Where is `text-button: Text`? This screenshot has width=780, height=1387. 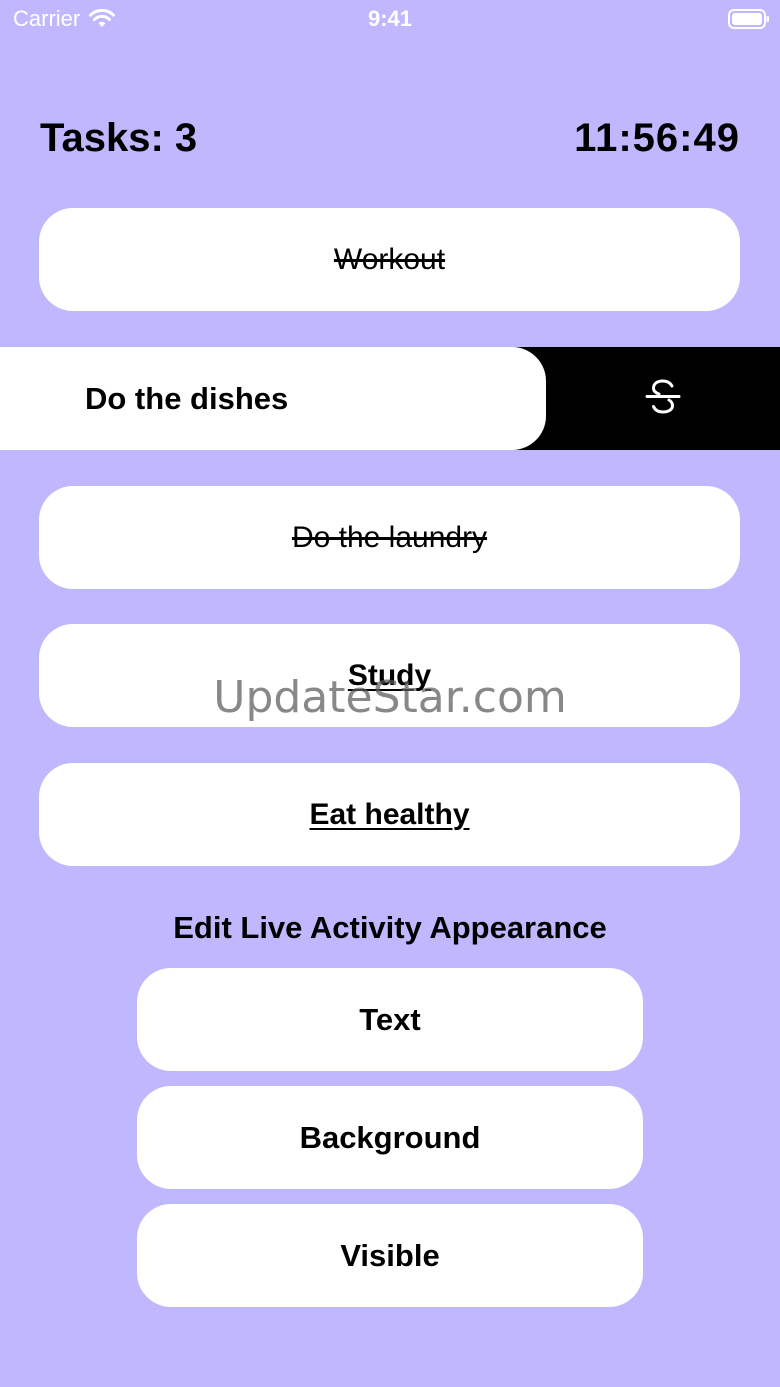 text-button: Text is located at coordinates (390, 1019).